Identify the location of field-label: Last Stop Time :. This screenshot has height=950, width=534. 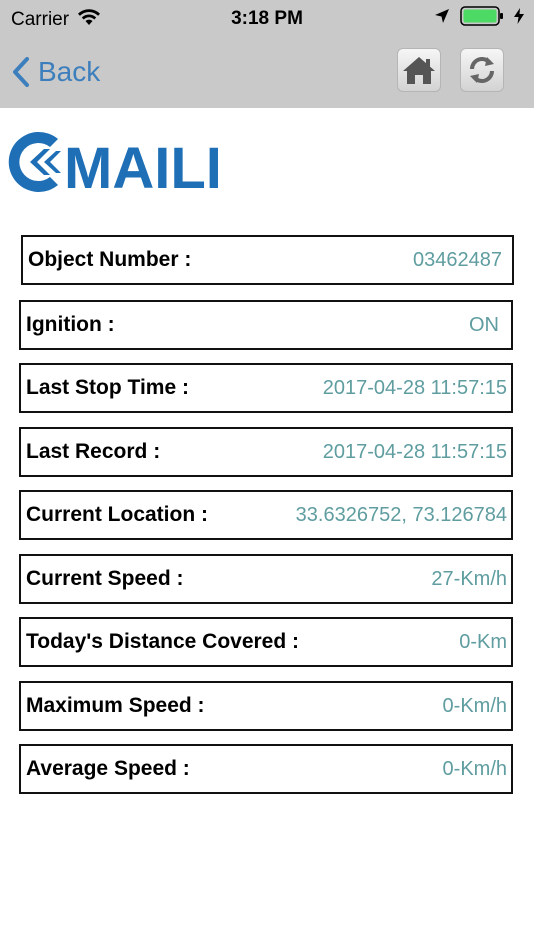
(107, 387).